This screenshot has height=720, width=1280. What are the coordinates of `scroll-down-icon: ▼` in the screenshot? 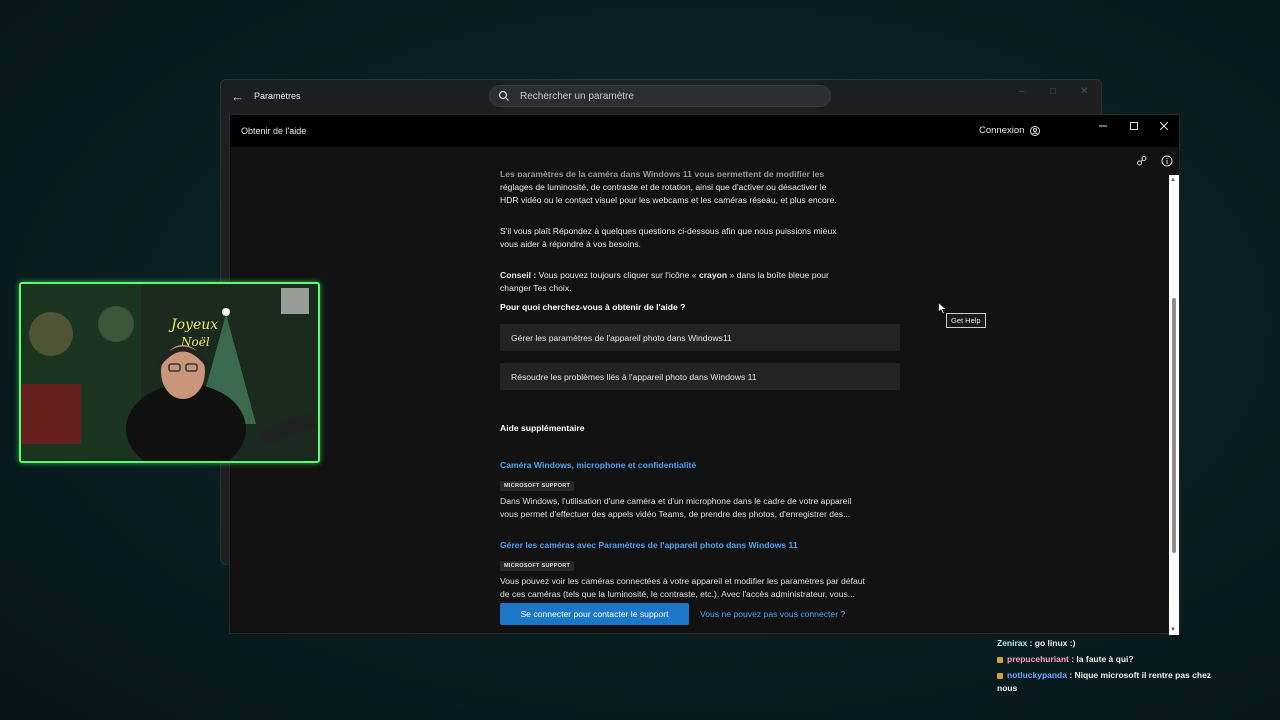 It's located at (1173, 630).